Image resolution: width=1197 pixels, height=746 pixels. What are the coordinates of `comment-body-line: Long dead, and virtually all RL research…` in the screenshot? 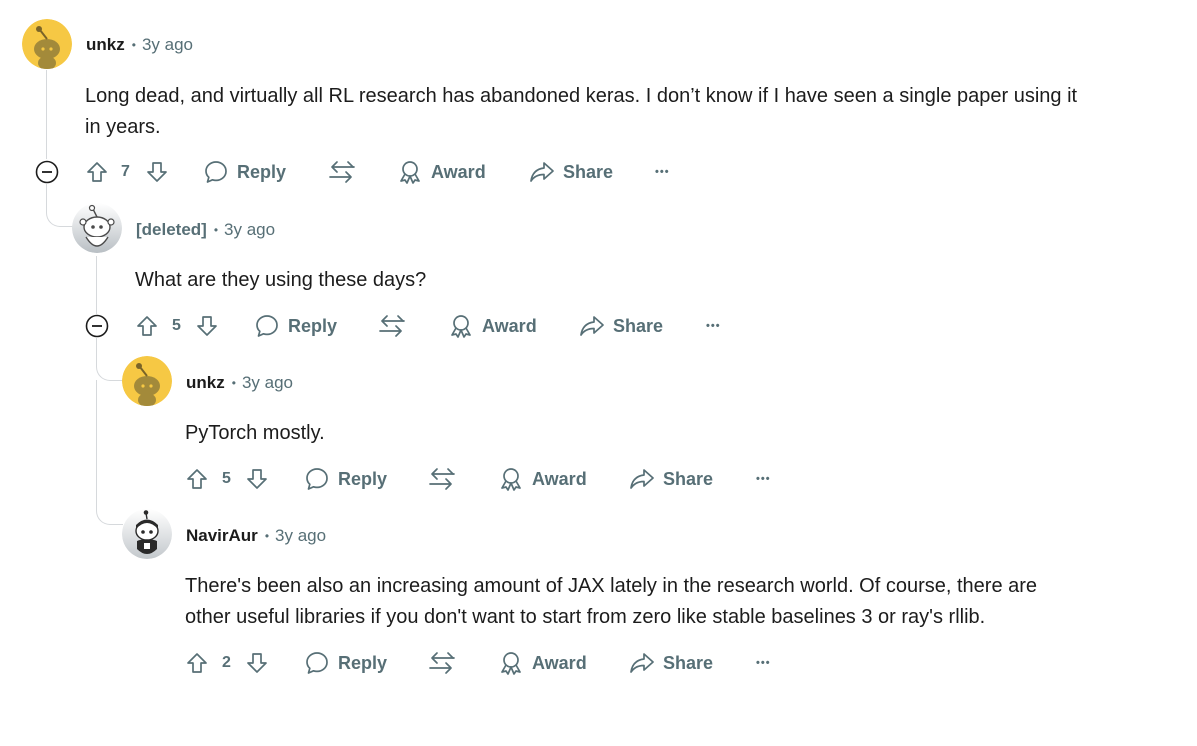 It's located at (581, 96).